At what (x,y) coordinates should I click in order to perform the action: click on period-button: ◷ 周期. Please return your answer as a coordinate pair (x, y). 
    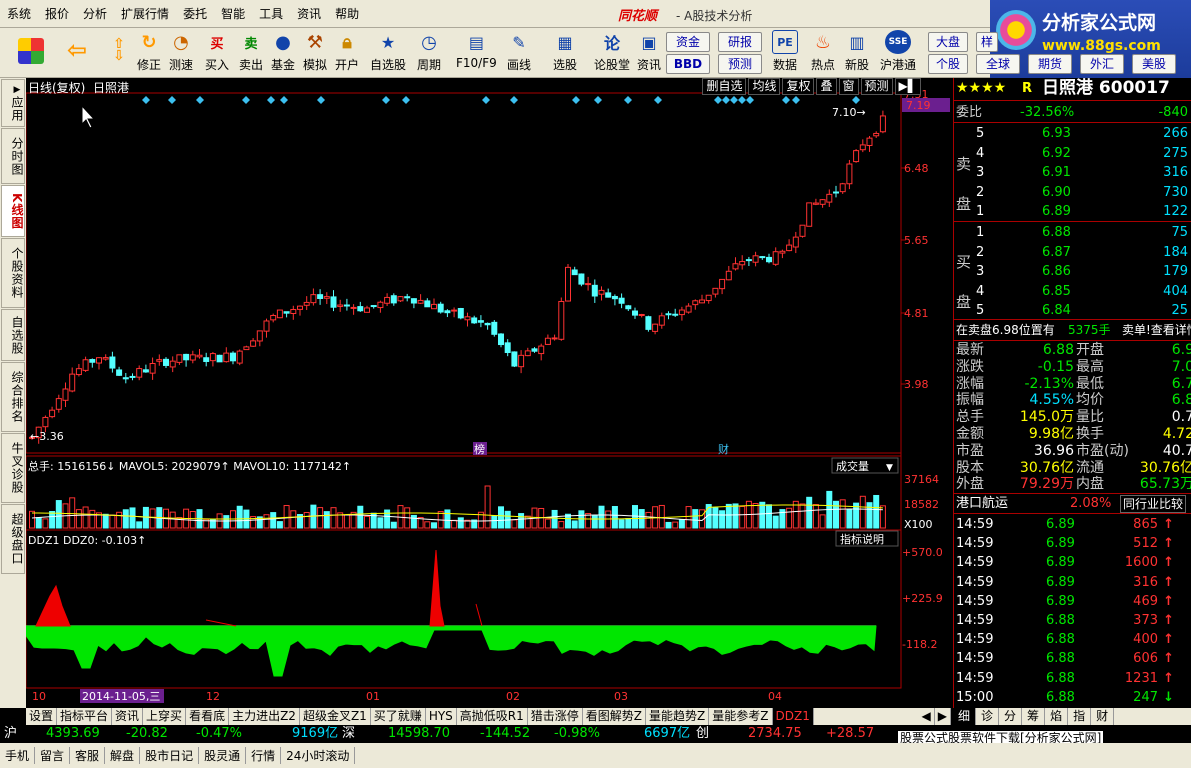
    Looking at the image, I should click on (429, 51).